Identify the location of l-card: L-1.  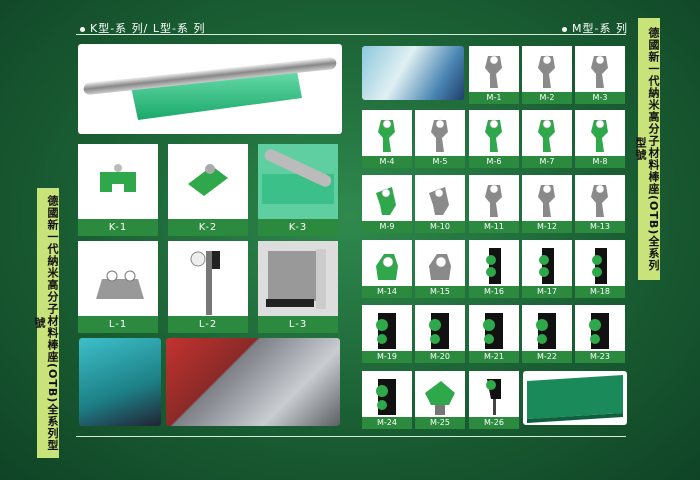
(118, 287).